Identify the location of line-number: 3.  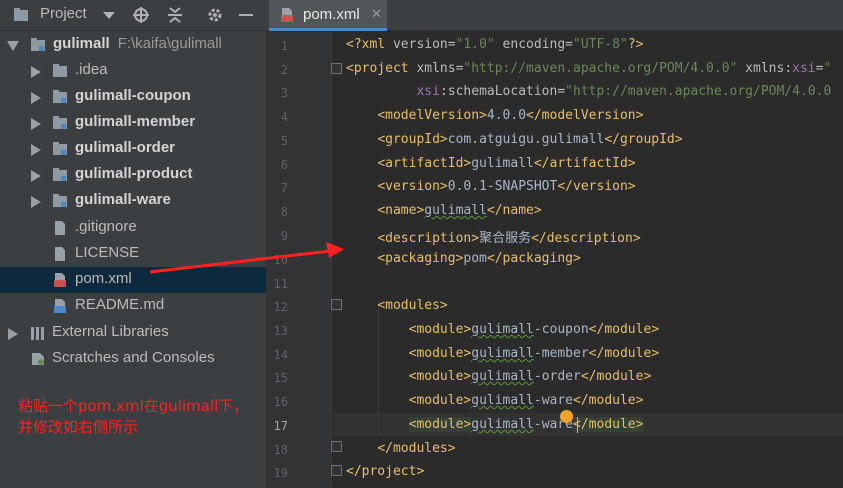
(284, 93).